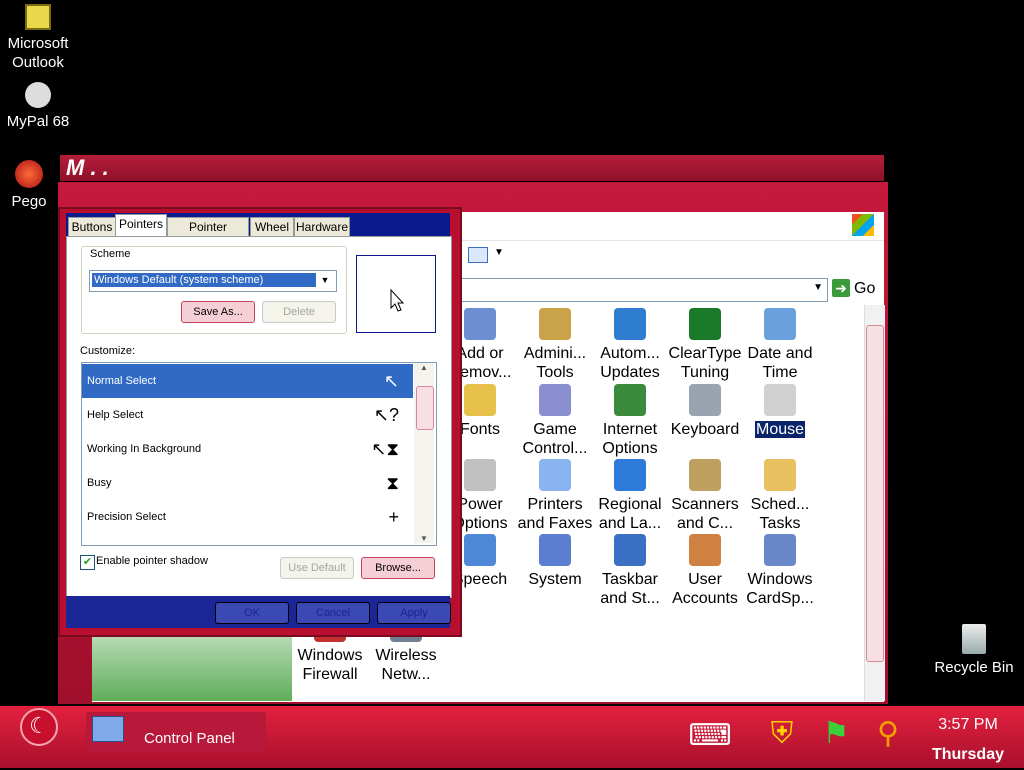  What do you see at coordinates (424, 367) in the screenshot?
I see `scroll-up-icon: ▲` at bounding box center [424, 367].